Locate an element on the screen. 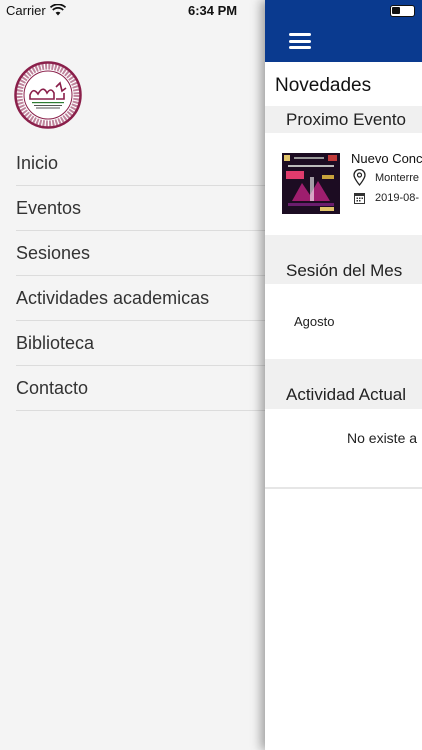 This screenshot has height=750, width=422. menu-item-eventos: Eventos is located at coordinates (132, 208).